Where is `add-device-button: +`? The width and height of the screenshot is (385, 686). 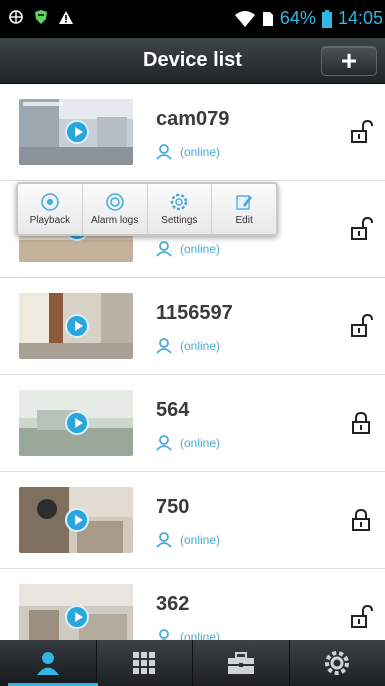
add-device-button: + is located at coordinates (349, 61).